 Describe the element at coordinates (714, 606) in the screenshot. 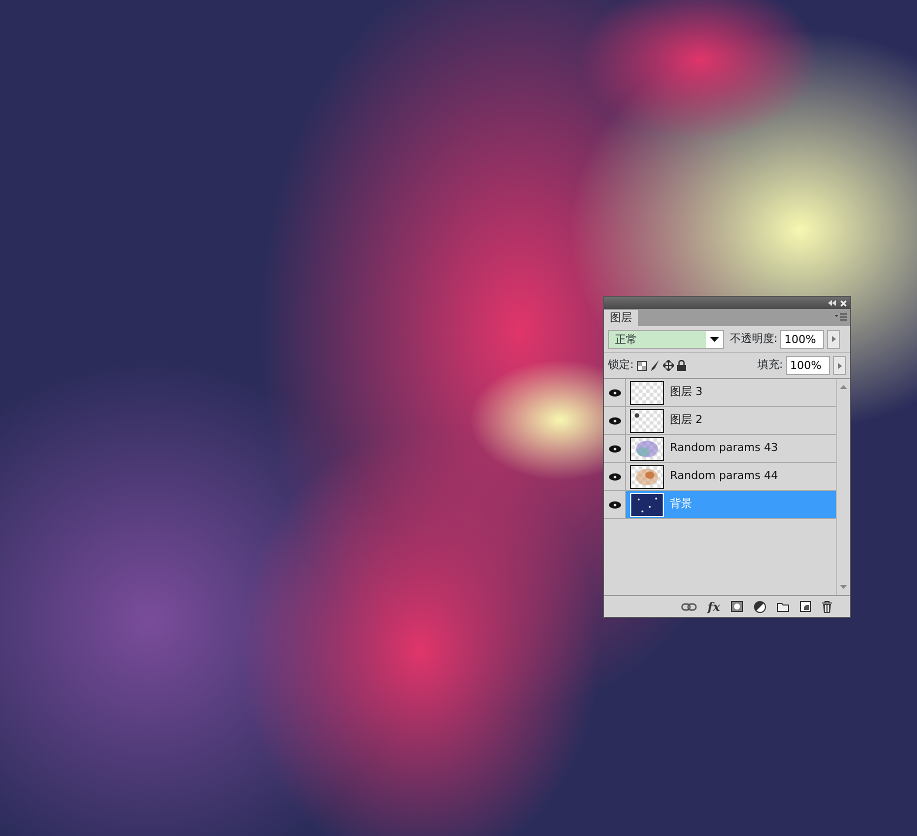

I see `layer-style-button: fx` at that location.